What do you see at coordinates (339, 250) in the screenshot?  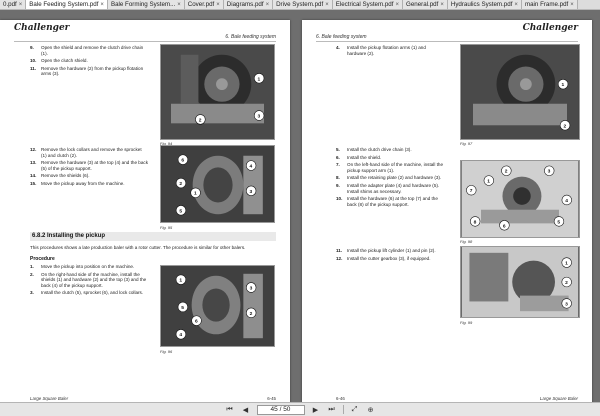 I see `step-number: 11.` at bounding box center [339, 250].